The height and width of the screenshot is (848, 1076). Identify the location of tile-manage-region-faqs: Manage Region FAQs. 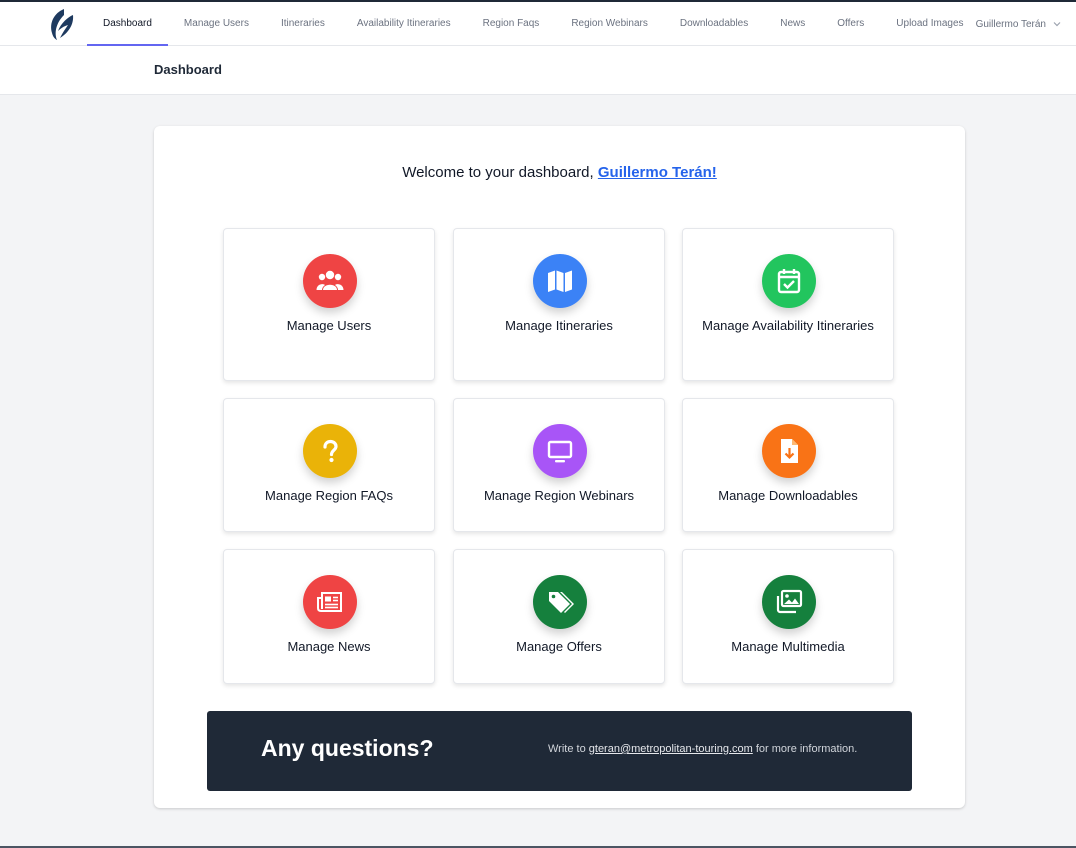
(329, 465).